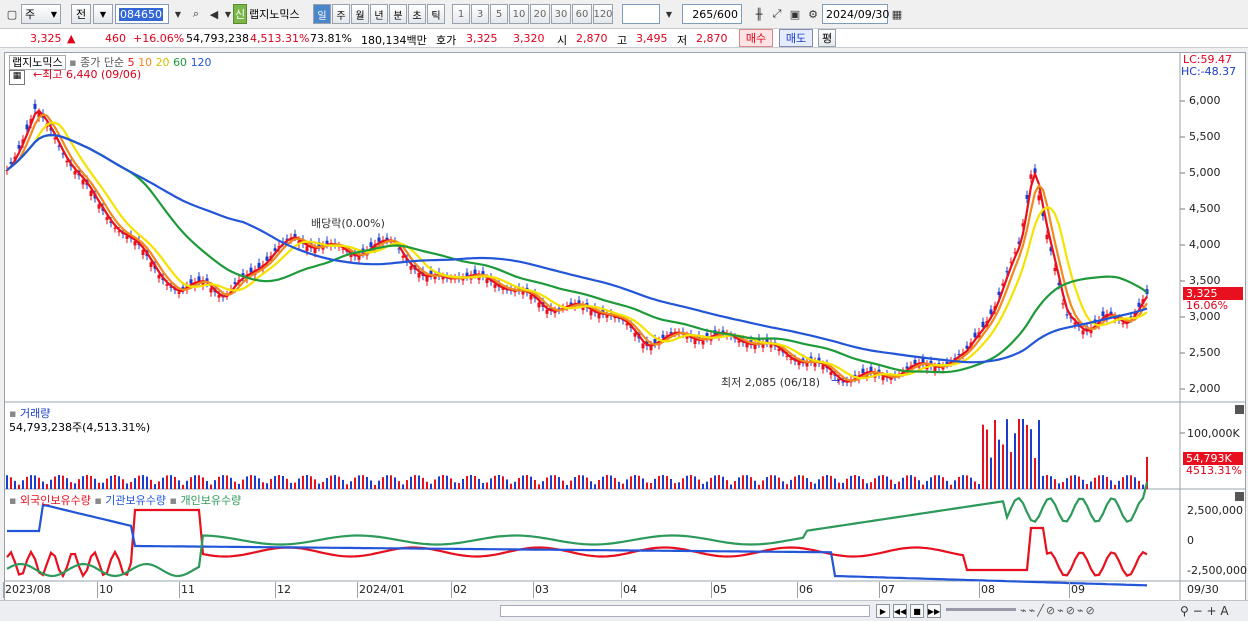 The width and height of the screenshot is (1248, 621). What do you see at coordinates (641, 14) in the screenshot?
I see `interval-custom-input` at bounding box center [641, 14].